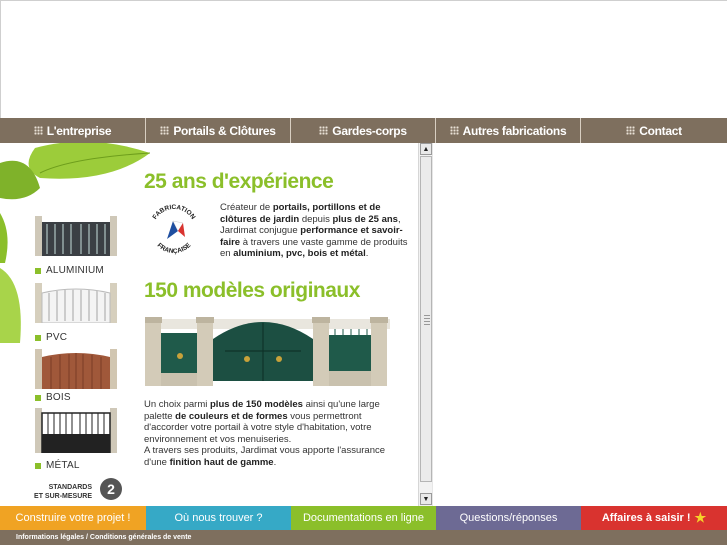 This screenshot has height=545, width=727. Describe the element at coordinates (252, 290) in the screenshot. I see `heading-modeles: 150 modèles originaux` at that location.